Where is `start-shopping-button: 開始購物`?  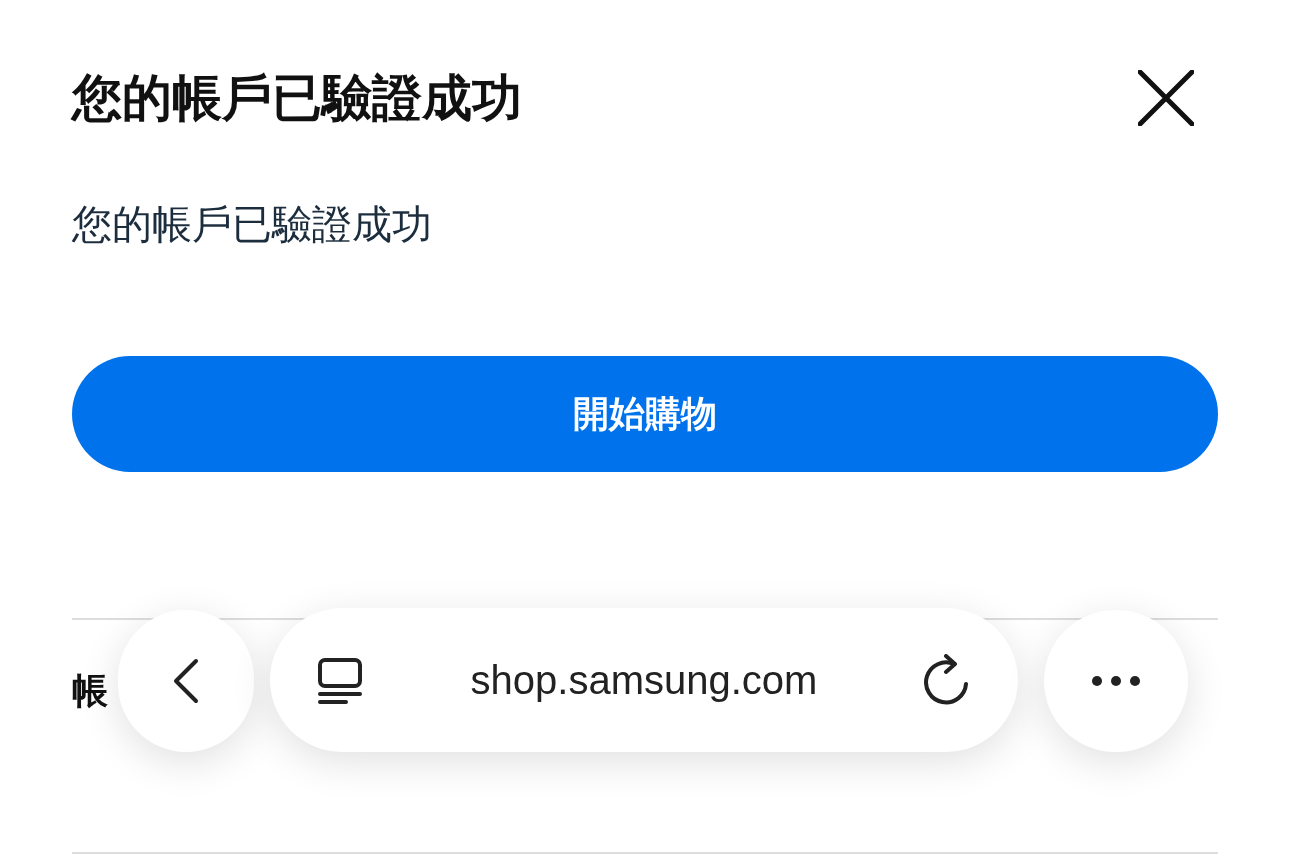
start-shopping-button: 開始購物 is located at coordinates (645, 414).